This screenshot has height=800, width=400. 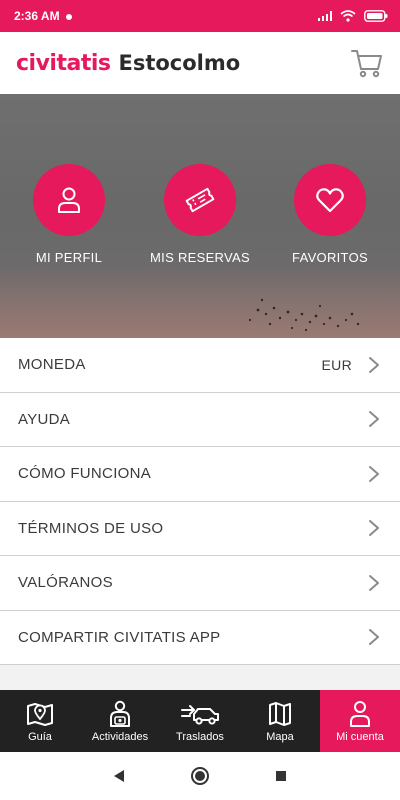 I want to click on transfer-car-icon, so click(x=200, y=714).